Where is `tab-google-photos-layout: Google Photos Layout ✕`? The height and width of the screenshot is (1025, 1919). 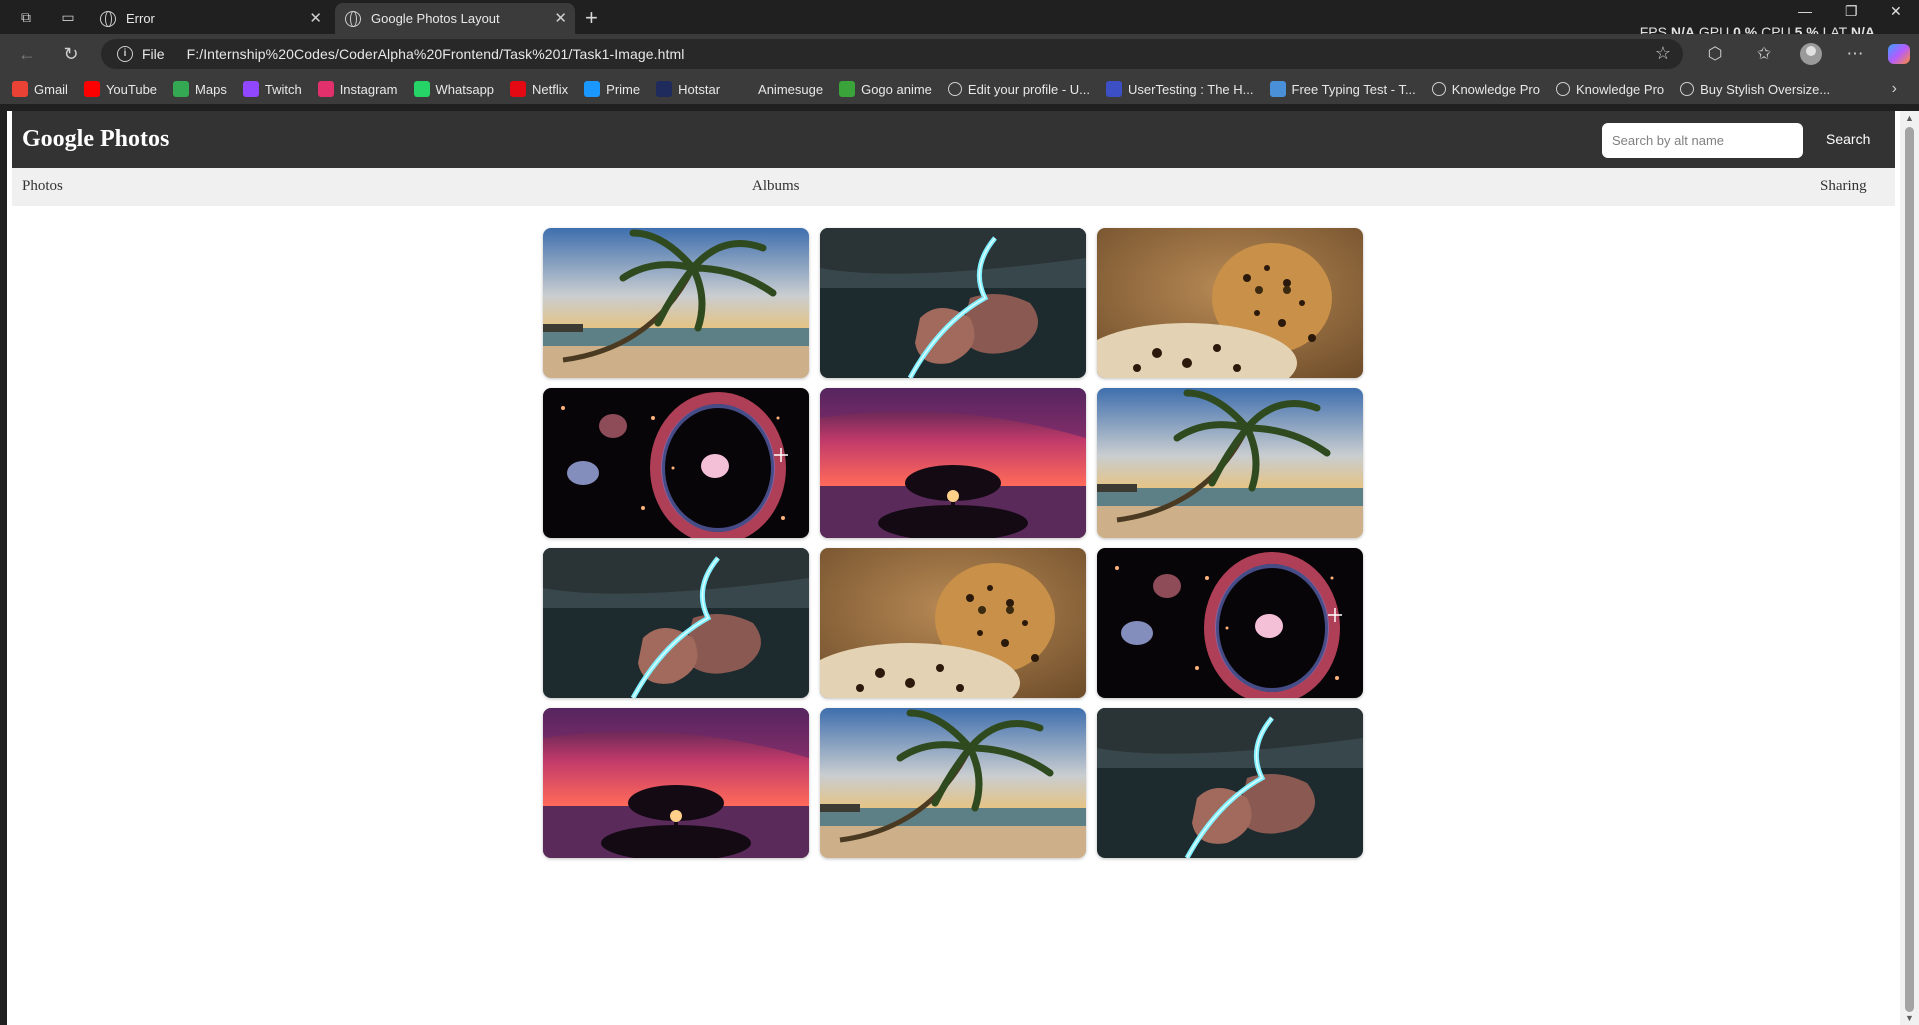 tab-google-photos-layout: Google Photos Layout ✕ is located at coordinates (455, 18).